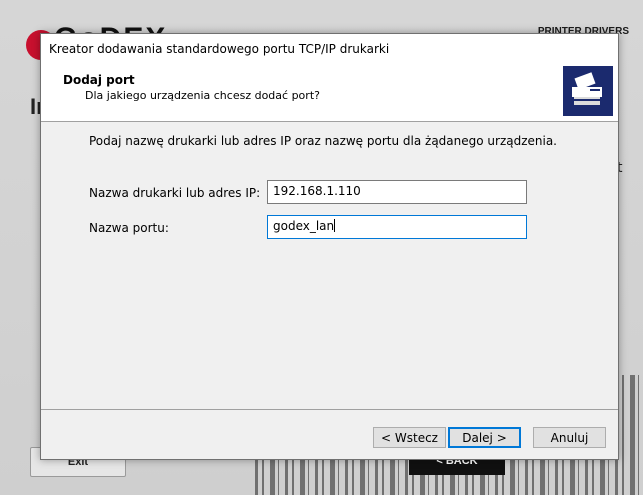 This screenshot has height=495, width=643. Describe the element at coordinates (335, 225) in the screenshot. I see `text-caret` at that location.